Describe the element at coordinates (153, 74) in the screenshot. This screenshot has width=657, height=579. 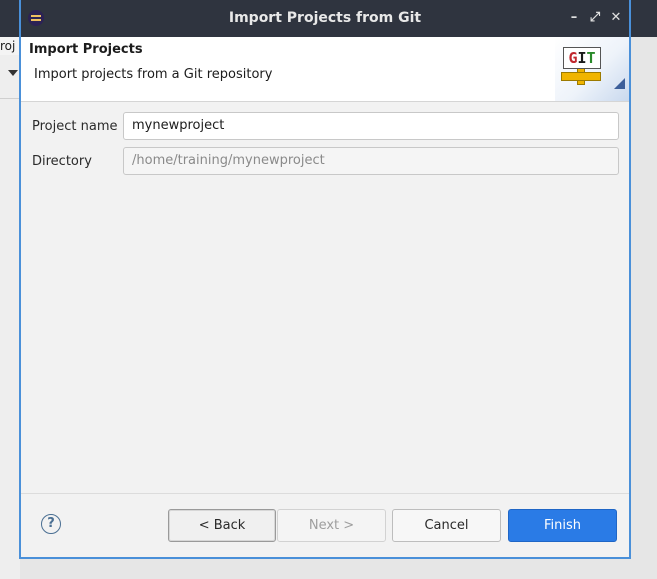
I see `wizard-page-description: Import projects from a Git repository` at that location.